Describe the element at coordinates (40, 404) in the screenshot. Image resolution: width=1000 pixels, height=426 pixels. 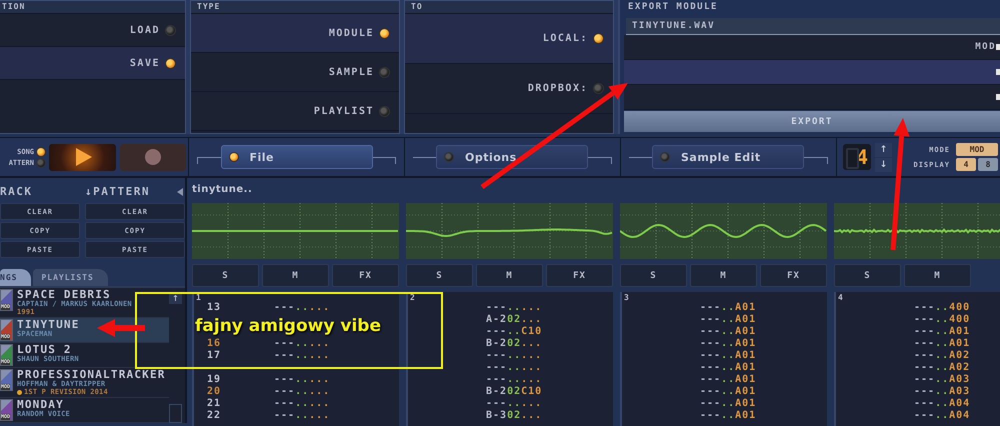
I see `song-title: MONDAY` at that location.